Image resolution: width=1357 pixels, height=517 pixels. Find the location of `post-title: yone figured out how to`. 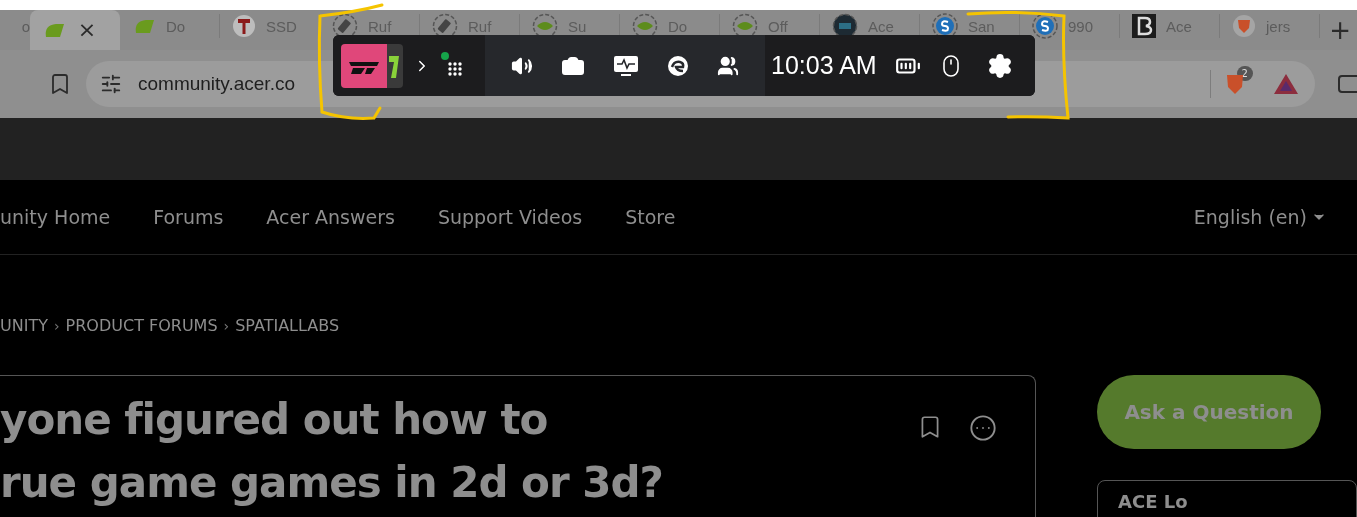

post-title: yone figured out how to is located at coordinates (274, 420).